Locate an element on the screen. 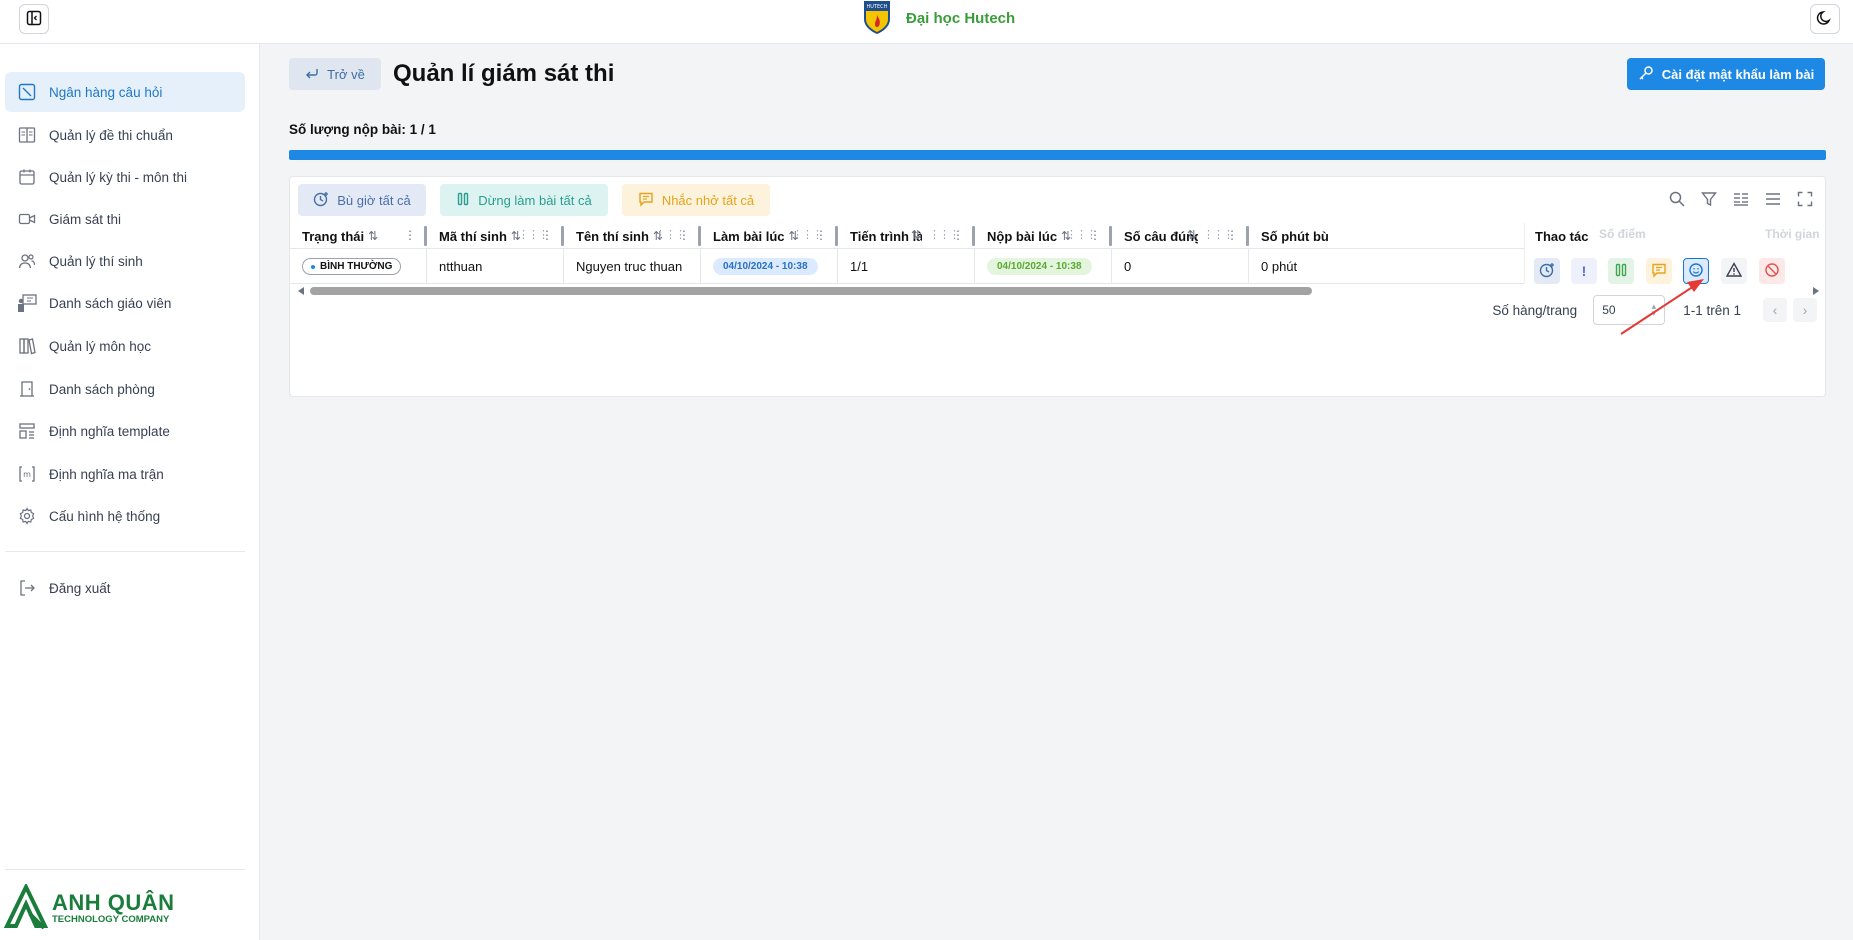 The height and width of the screenshot is (940, 1853). sidebar-item-exam-periods: Quản lý kỳ thi - môn thi is located at coordinates (125, 177).